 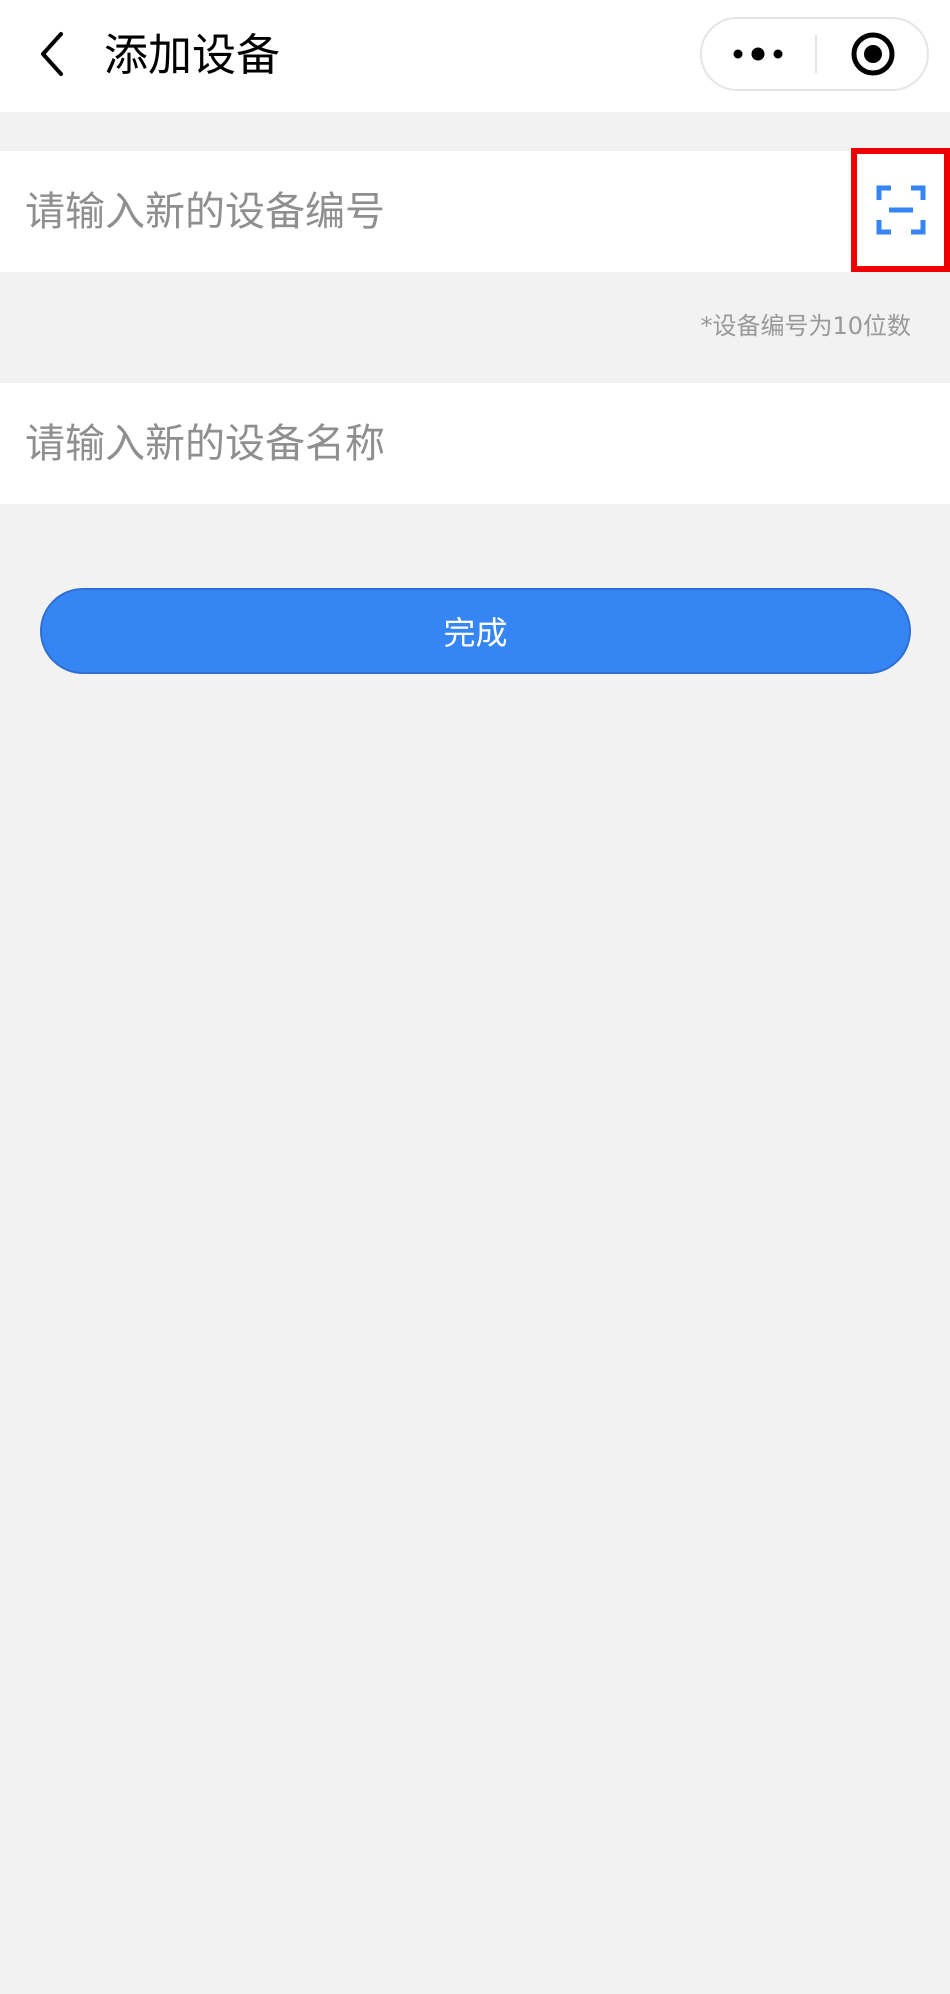 I want to click on back-button, so click(x=52, y=54).